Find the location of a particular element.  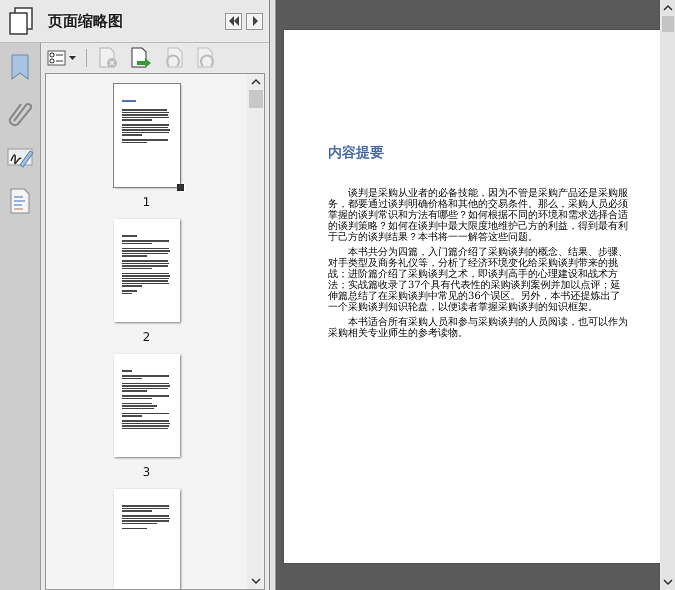

list-options-icon is located at coordinates (57, 58).